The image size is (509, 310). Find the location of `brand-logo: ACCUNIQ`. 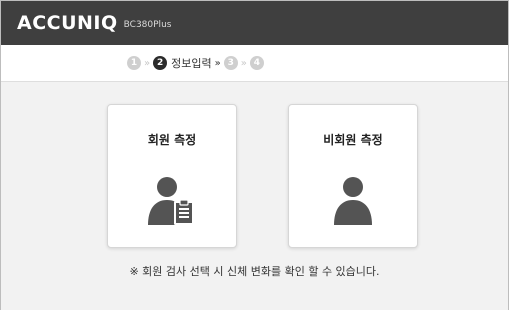

brand-logo: ACCUNIQ is located at coordinates (67, 23).